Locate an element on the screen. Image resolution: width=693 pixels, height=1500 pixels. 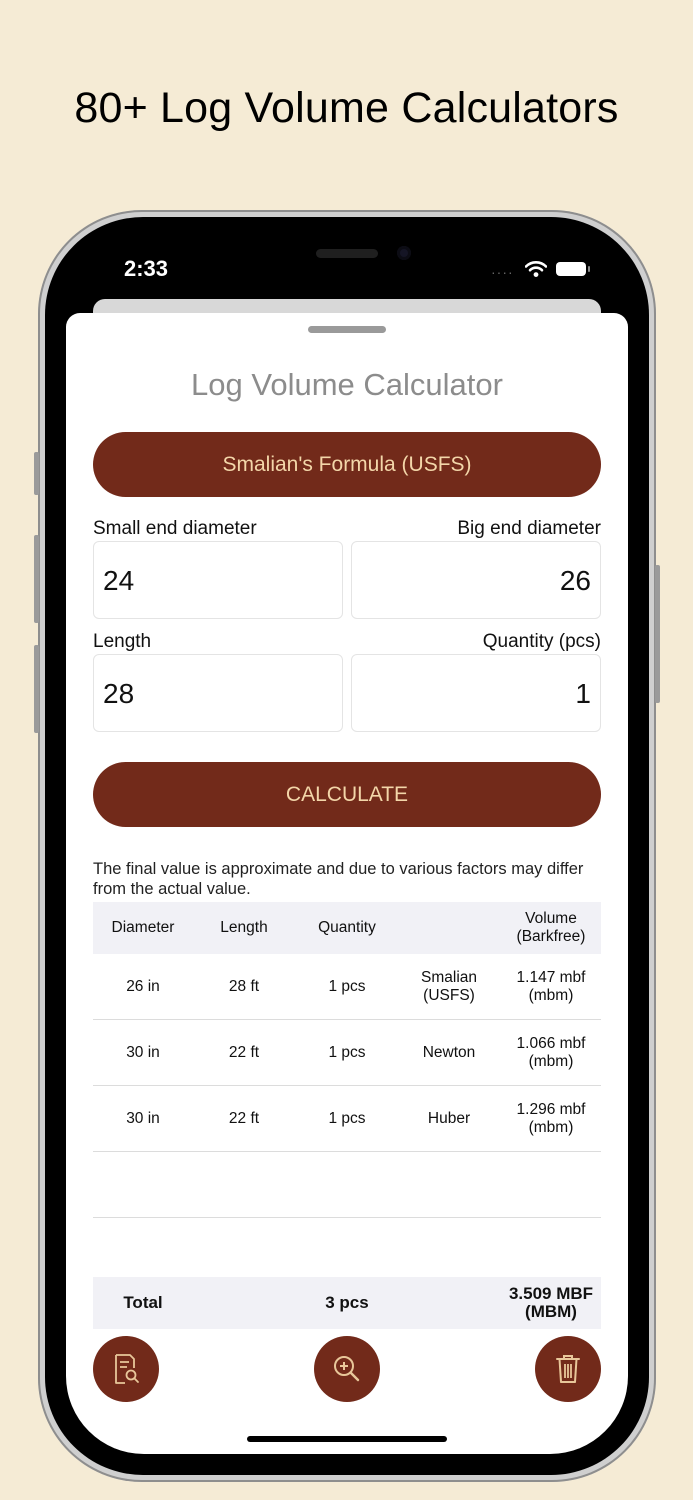
delete-button is located at coordinates (568, 1369).